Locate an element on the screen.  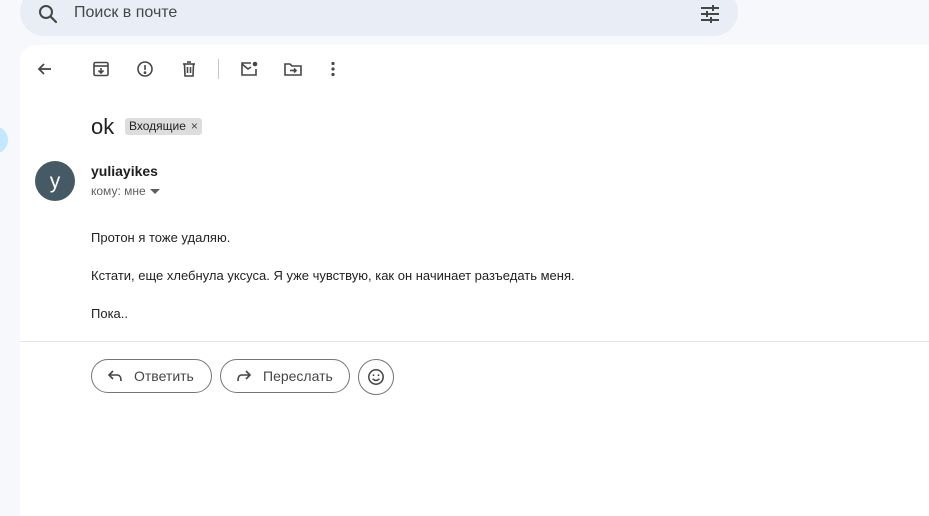
label-chip-inbox: Входящие × is located at coordinates (163, 126).